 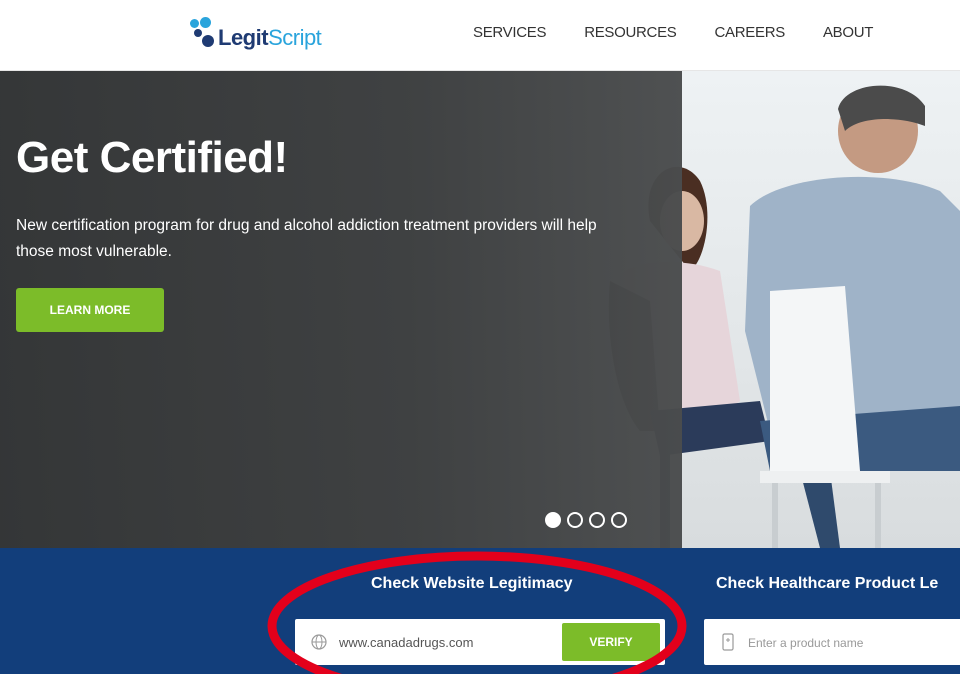 What do you see at coordinates (319, 642) in the screenshot?
I see `globe-icon` at bounding box center [319, 642].